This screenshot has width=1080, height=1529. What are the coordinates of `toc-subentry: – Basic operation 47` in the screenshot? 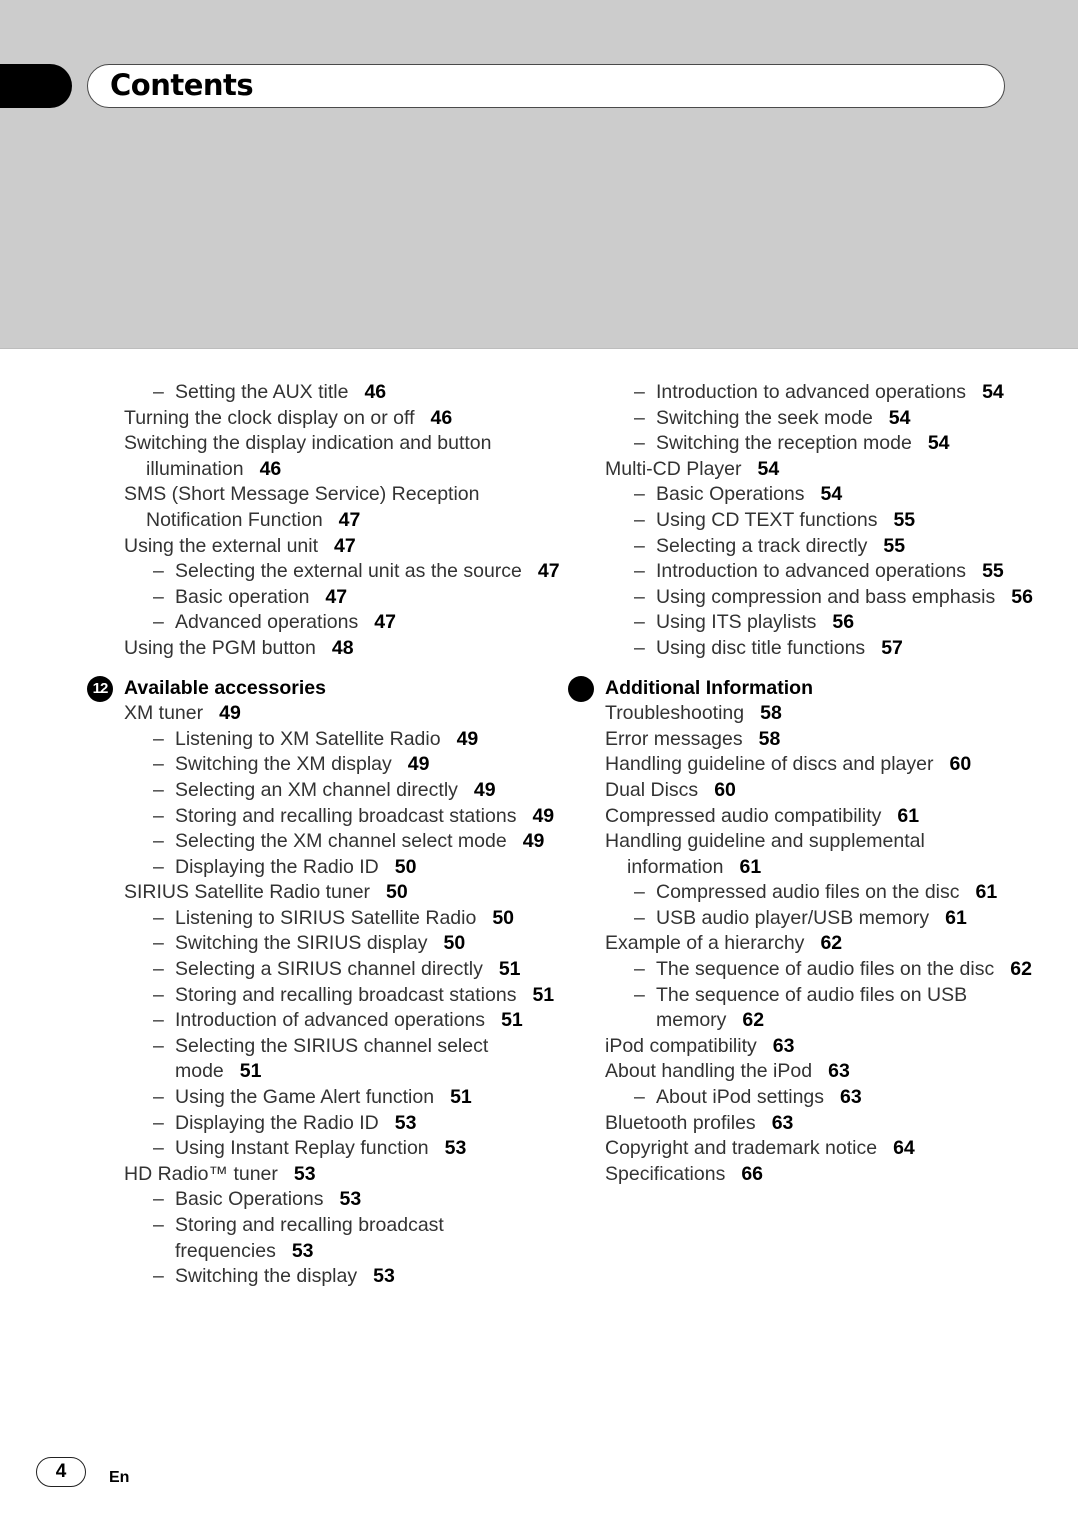 It's located at (344, 598).